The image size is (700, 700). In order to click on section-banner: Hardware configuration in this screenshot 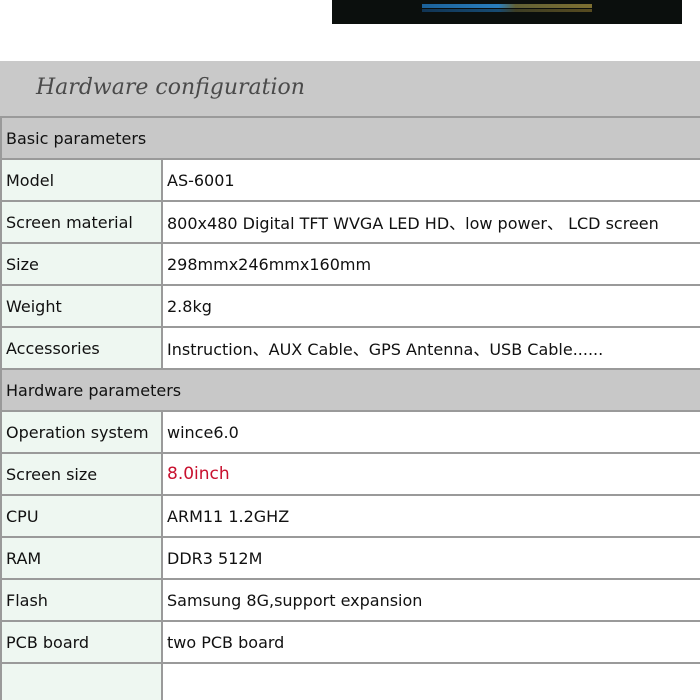, I will do `click(350, 89)`.